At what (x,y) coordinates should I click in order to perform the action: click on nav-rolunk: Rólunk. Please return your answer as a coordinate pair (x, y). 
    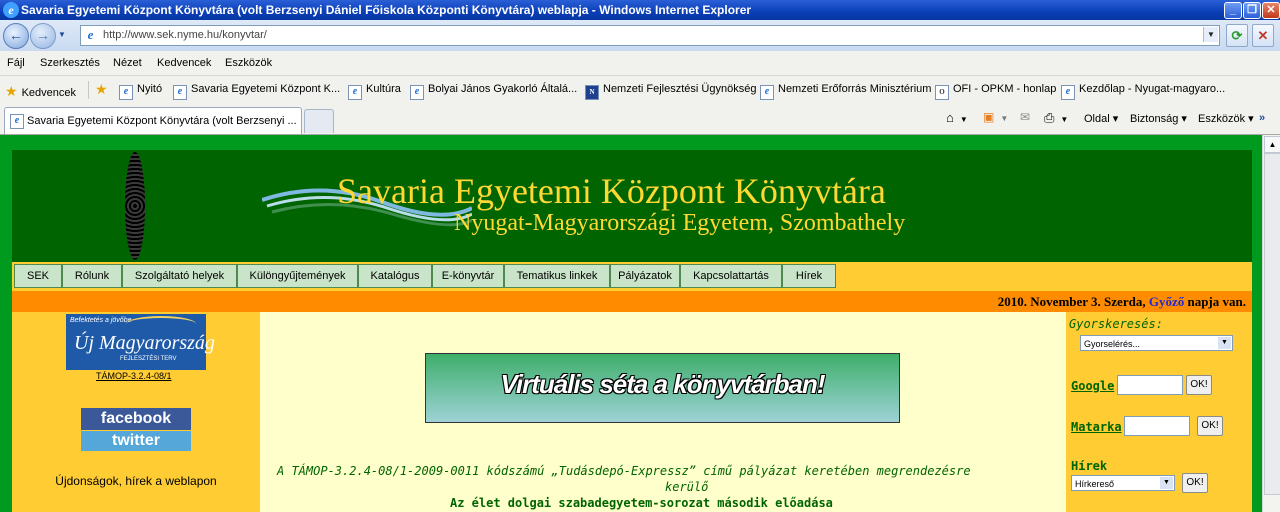
    Looking at the image, I should click on (92, 276).